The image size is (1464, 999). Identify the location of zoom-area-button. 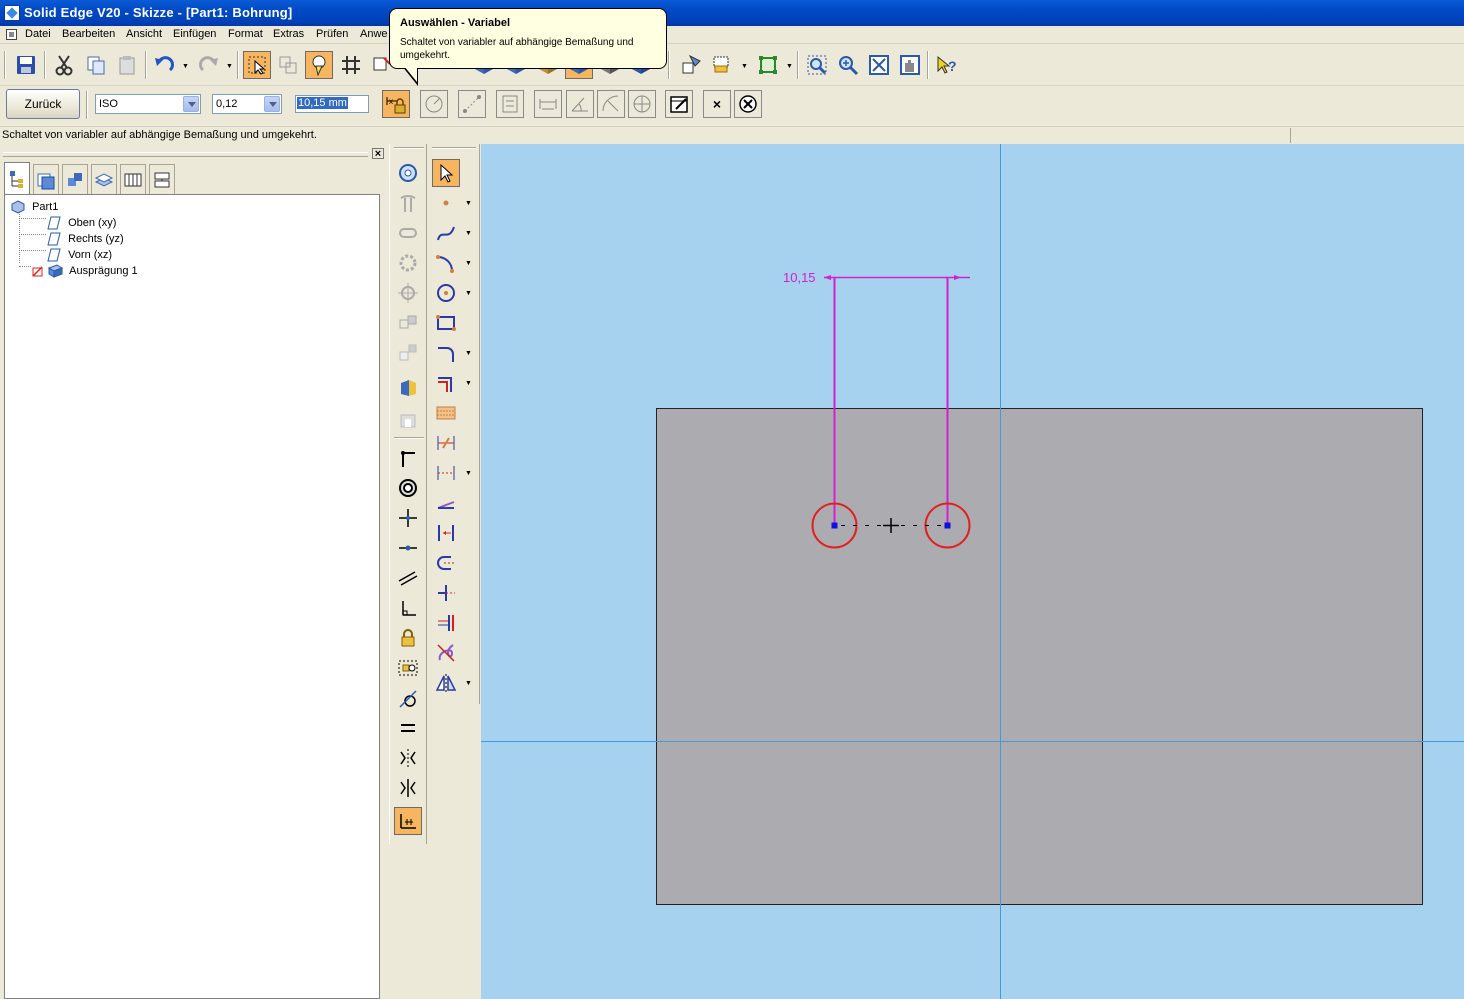
(817, 65).